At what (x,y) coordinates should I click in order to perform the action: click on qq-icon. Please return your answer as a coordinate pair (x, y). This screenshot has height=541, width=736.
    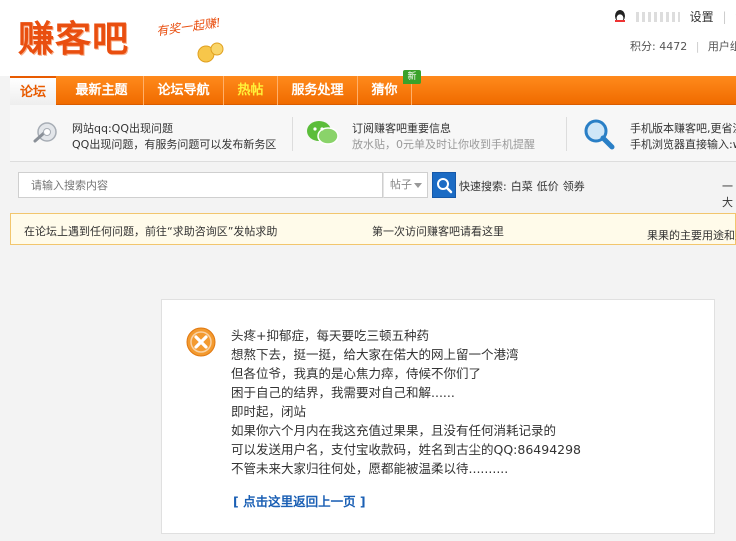
    Looking at the image, I should click on (620, 15).